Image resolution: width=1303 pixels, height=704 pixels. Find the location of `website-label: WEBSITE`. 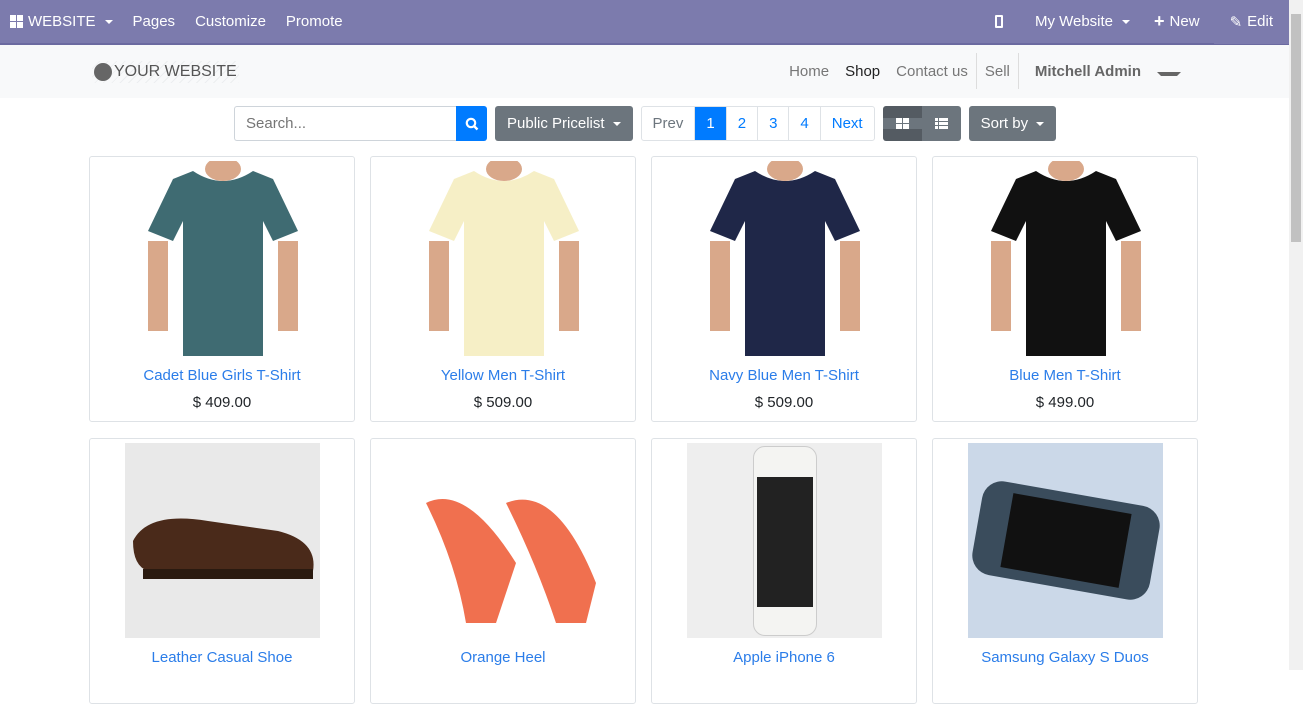

website-label: WEBSITE is located at coordinates (62, 21).